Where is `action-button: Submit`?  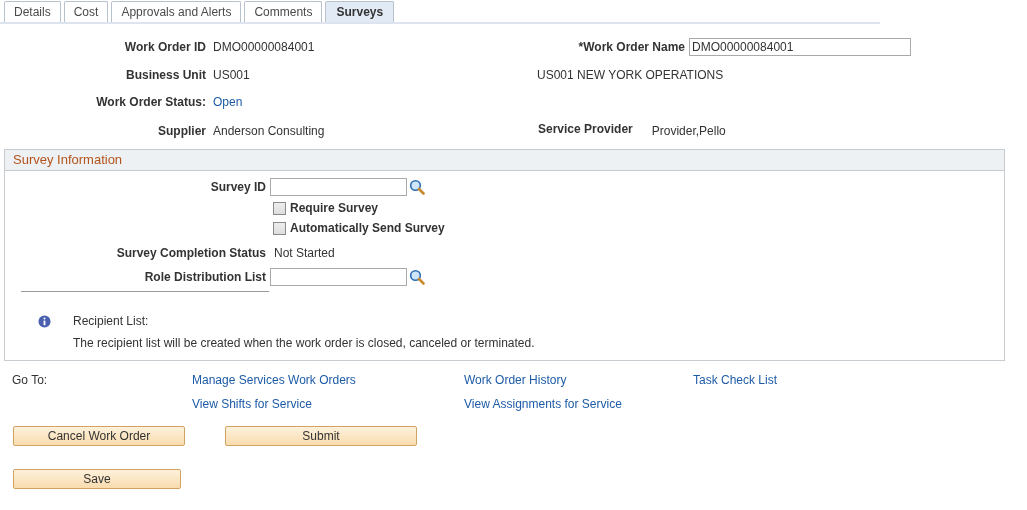
action-button: Submit is located at coordinates (321, 436).